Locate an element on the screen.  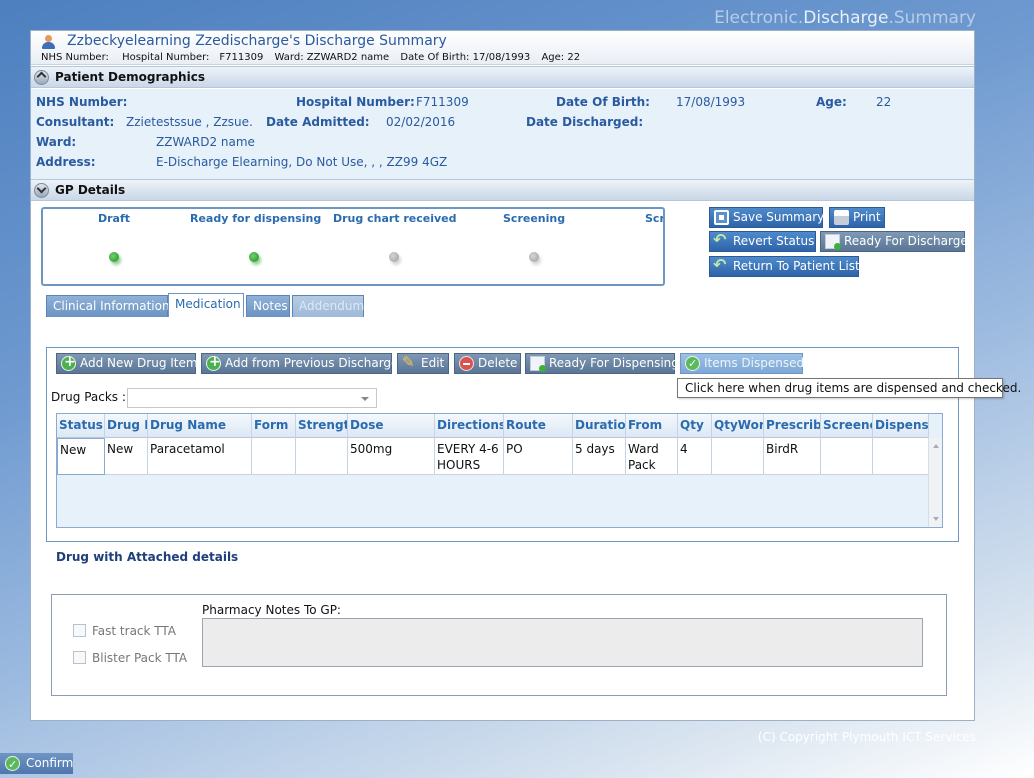
print-button: Print is located at coordinates (857, 217).